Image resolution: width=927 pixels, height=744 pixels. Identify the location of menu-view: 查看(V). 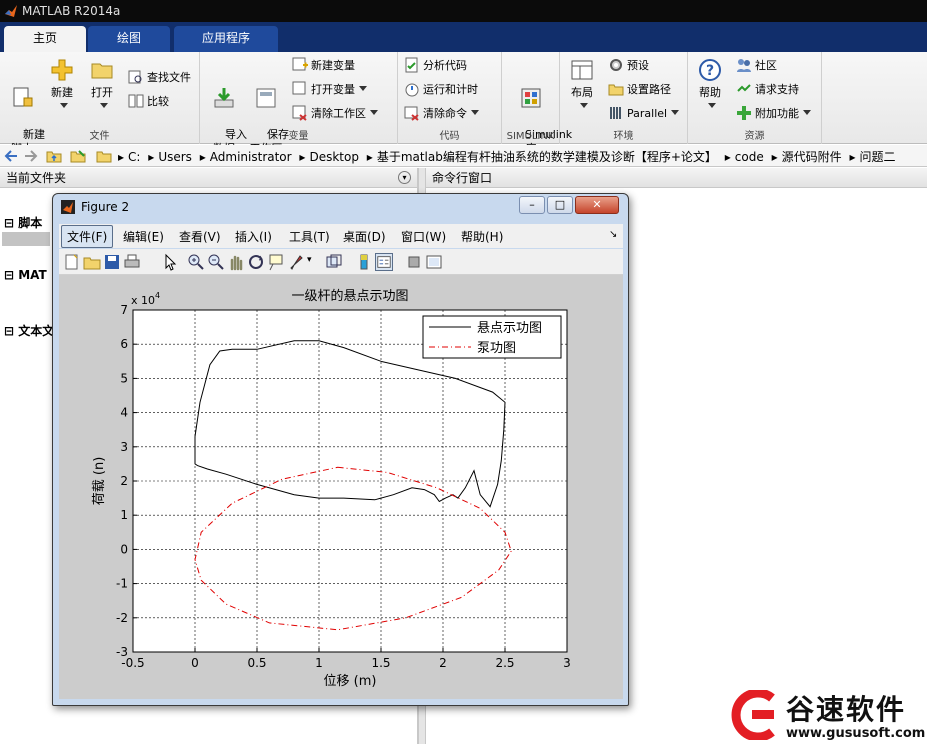
(200, 236).